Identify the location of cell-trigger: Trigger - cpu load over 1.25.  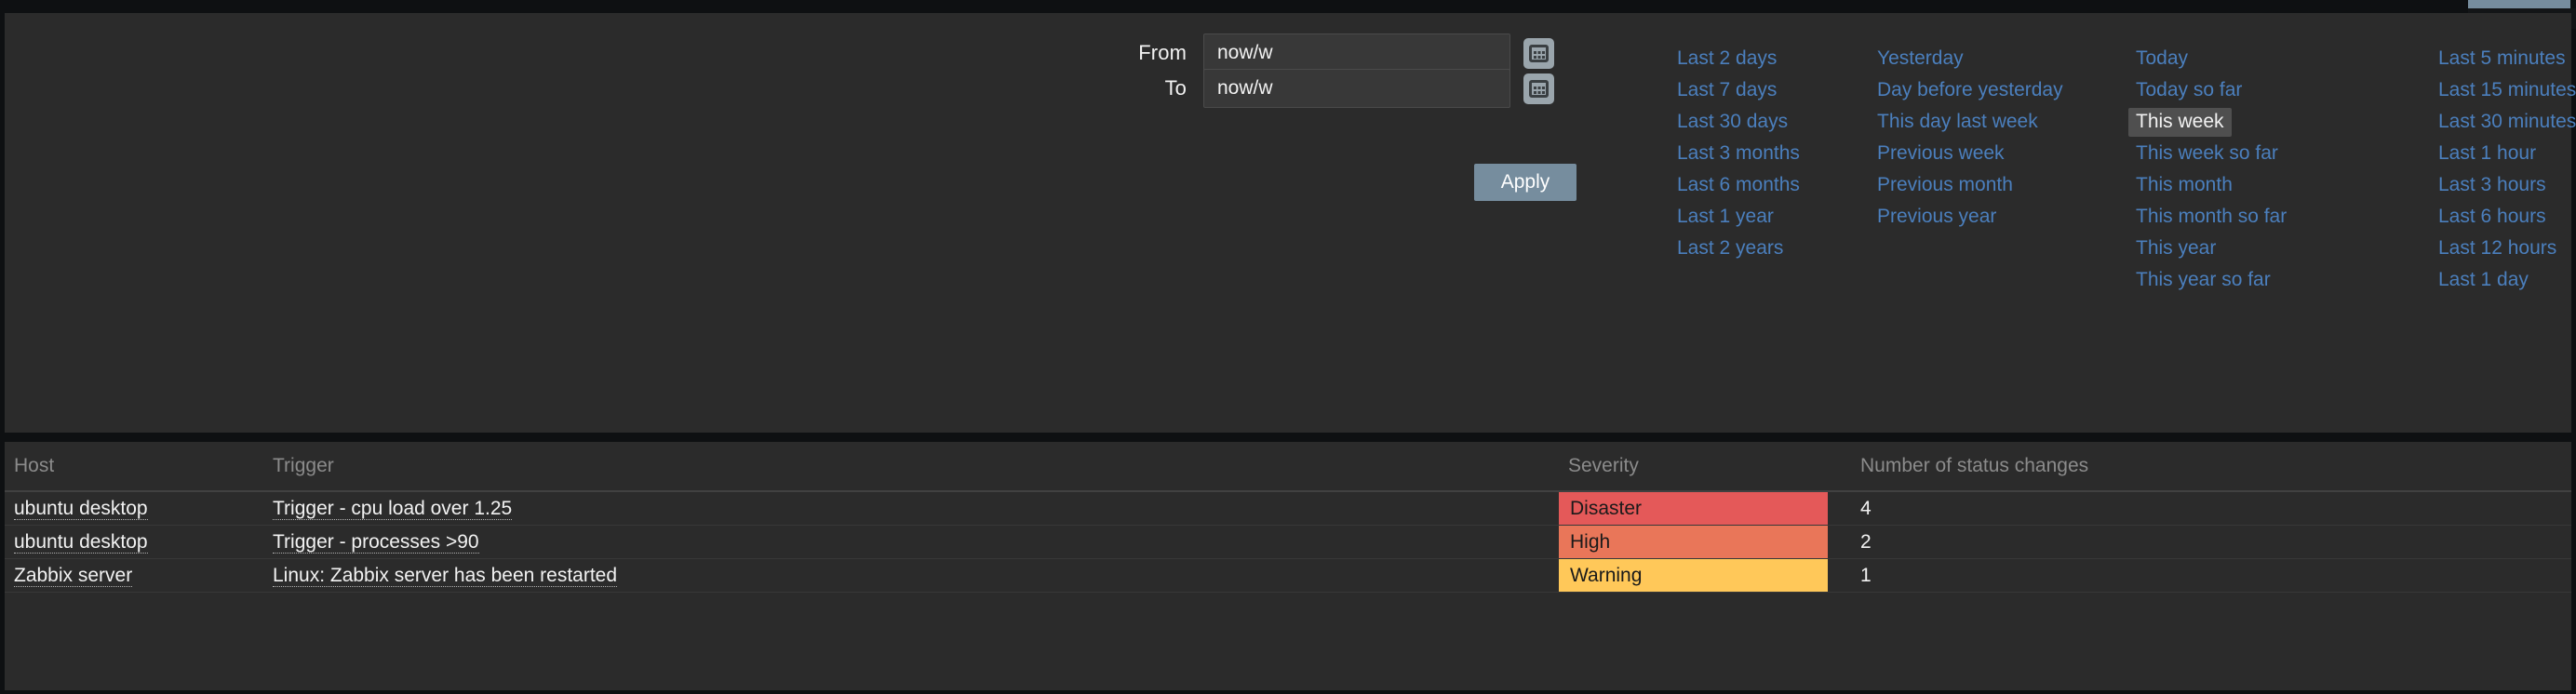
(916, 508).